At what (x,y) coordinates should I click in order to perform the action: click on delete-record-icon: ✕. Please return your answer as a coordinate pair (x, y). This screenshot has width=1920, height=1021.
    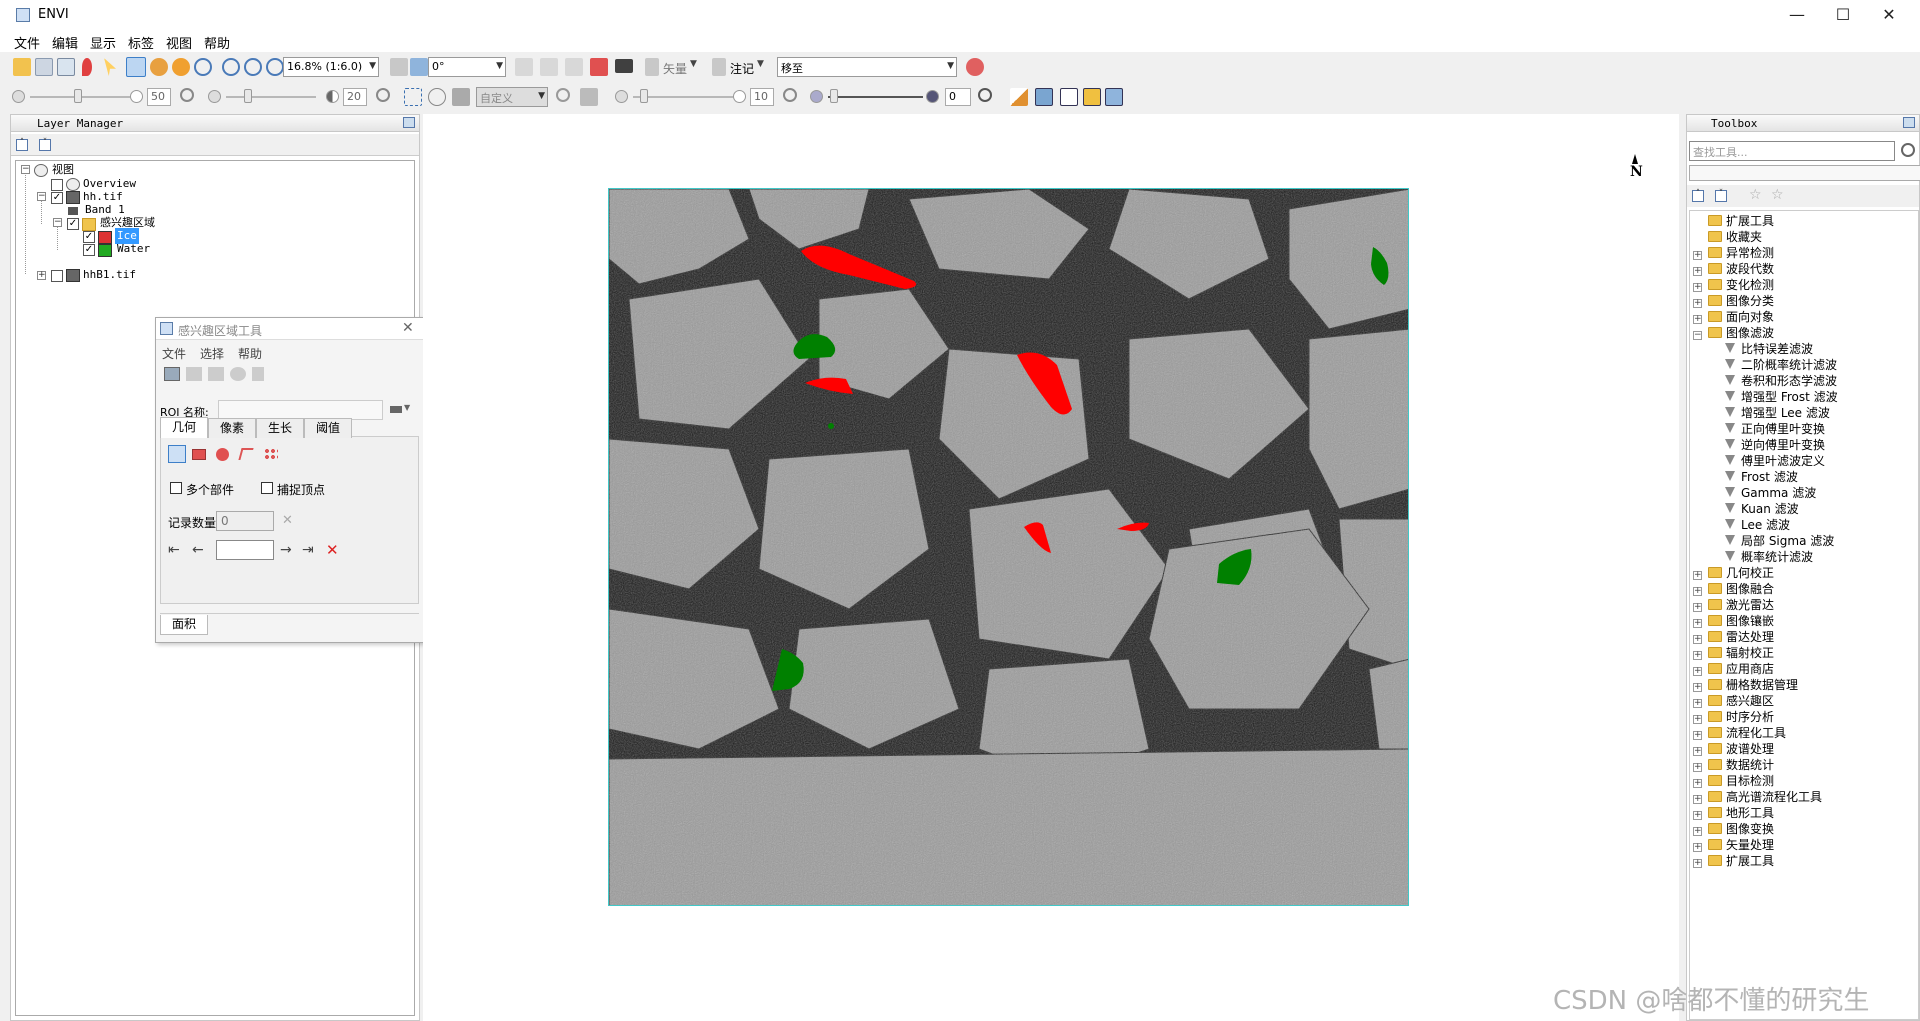
    Looking at the image, I should click on (332, 550).